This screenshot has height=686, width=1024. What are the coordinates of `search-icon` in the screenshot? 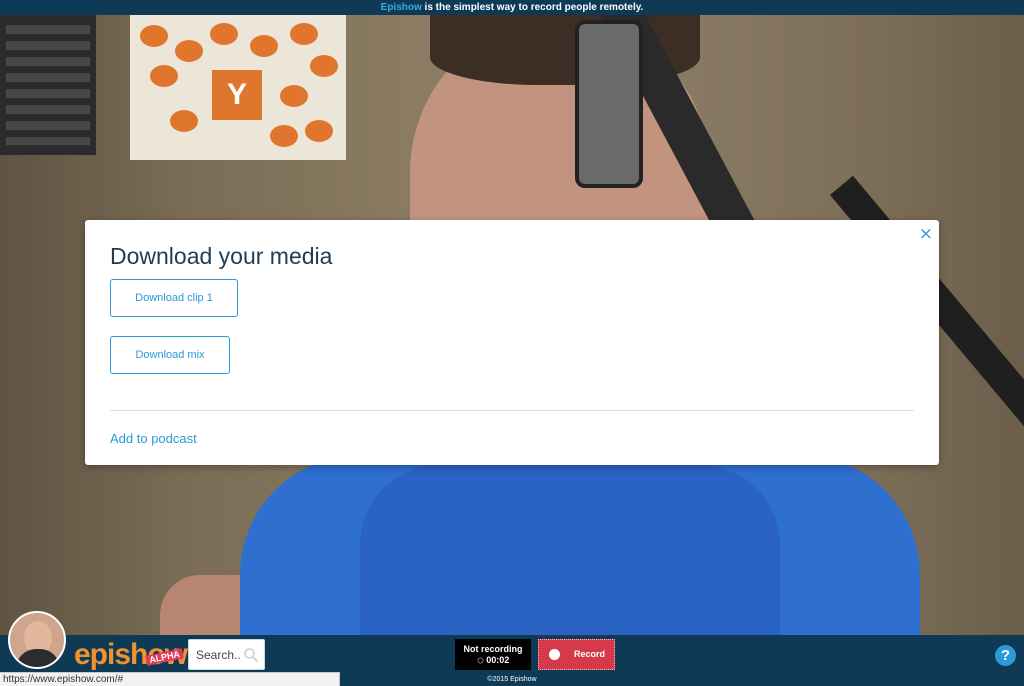 It's located at (251, 655).